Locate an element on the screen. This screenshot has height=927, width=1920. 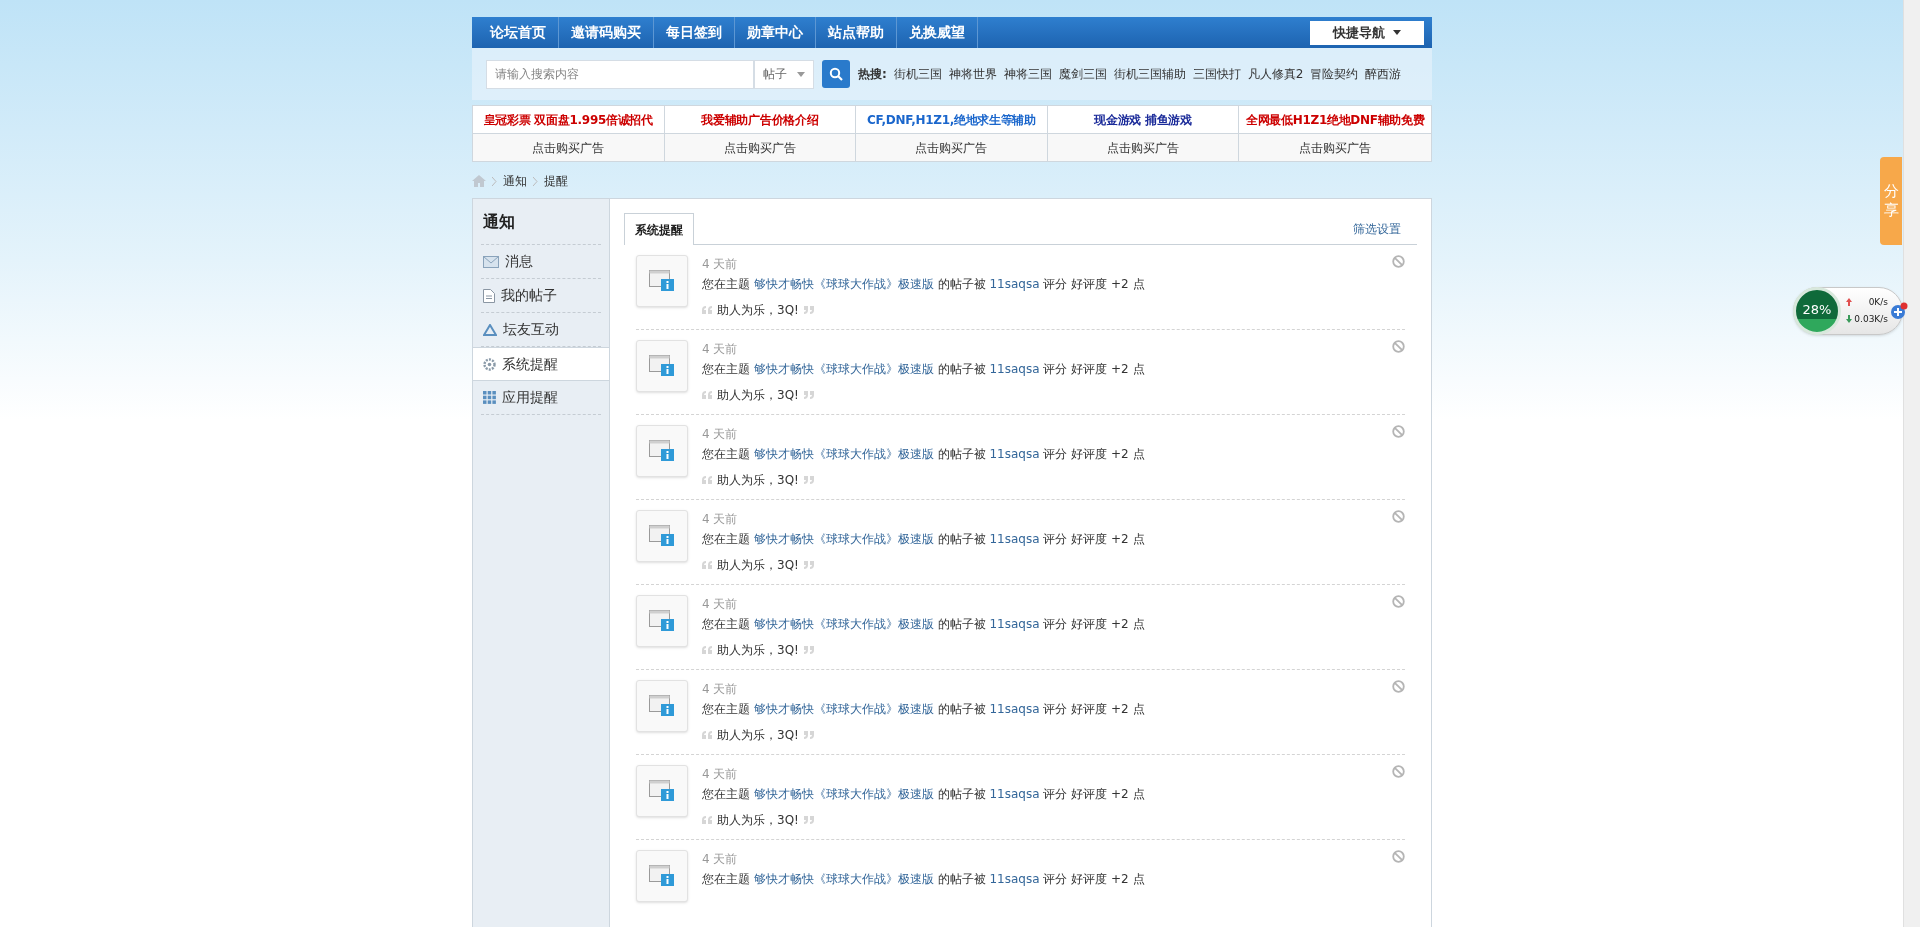
nav-link: 论坛首页 is located at coordinates (518, 32).